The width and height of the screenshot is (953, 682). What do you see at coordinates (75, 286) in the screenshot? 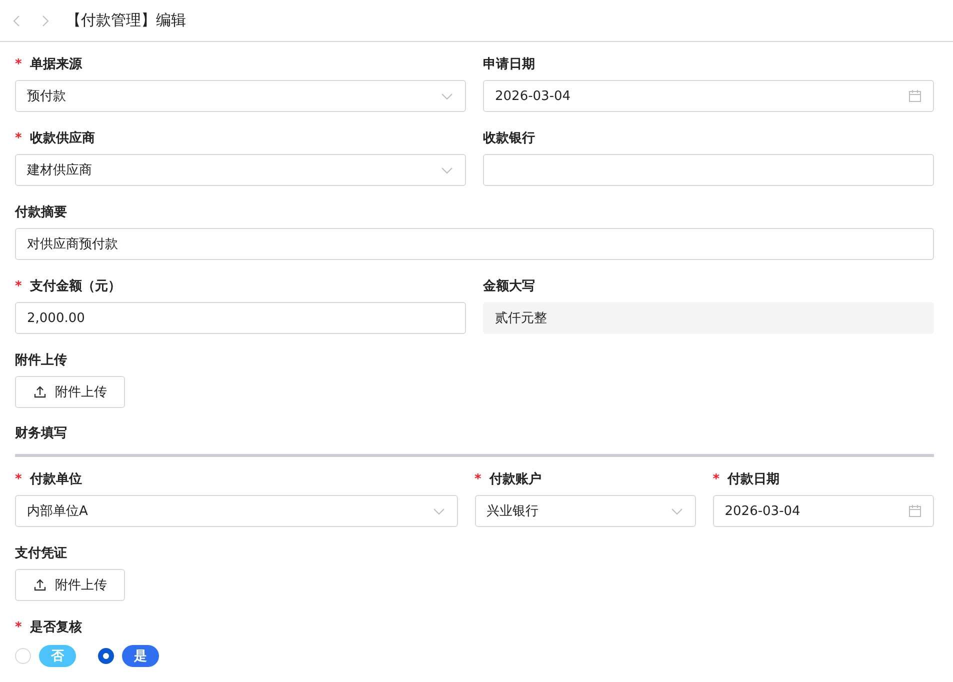
I see `field-label: 支付金额（元）` at bounding box center [75, 286].